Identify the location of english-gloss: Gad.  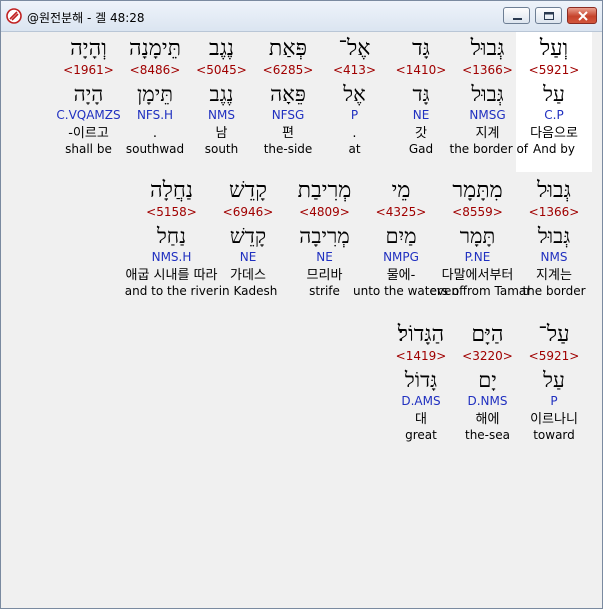
(421, 149).